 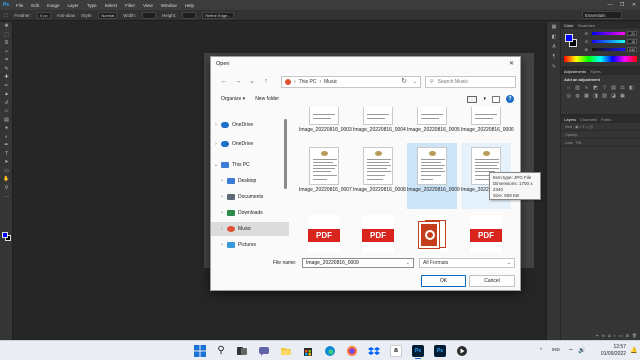 What do you see at coordinates (470, 82) in the screenshot?
I see `search-box: ⚲ Search Music` at bounding box center [470, 82].